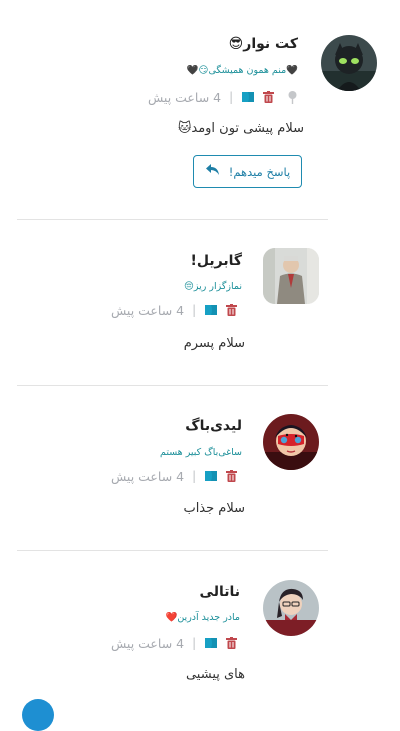 The height and width of the screenshot is (731, 400). I want to click on comment-text: سلام جذاب, so click(214, 508).